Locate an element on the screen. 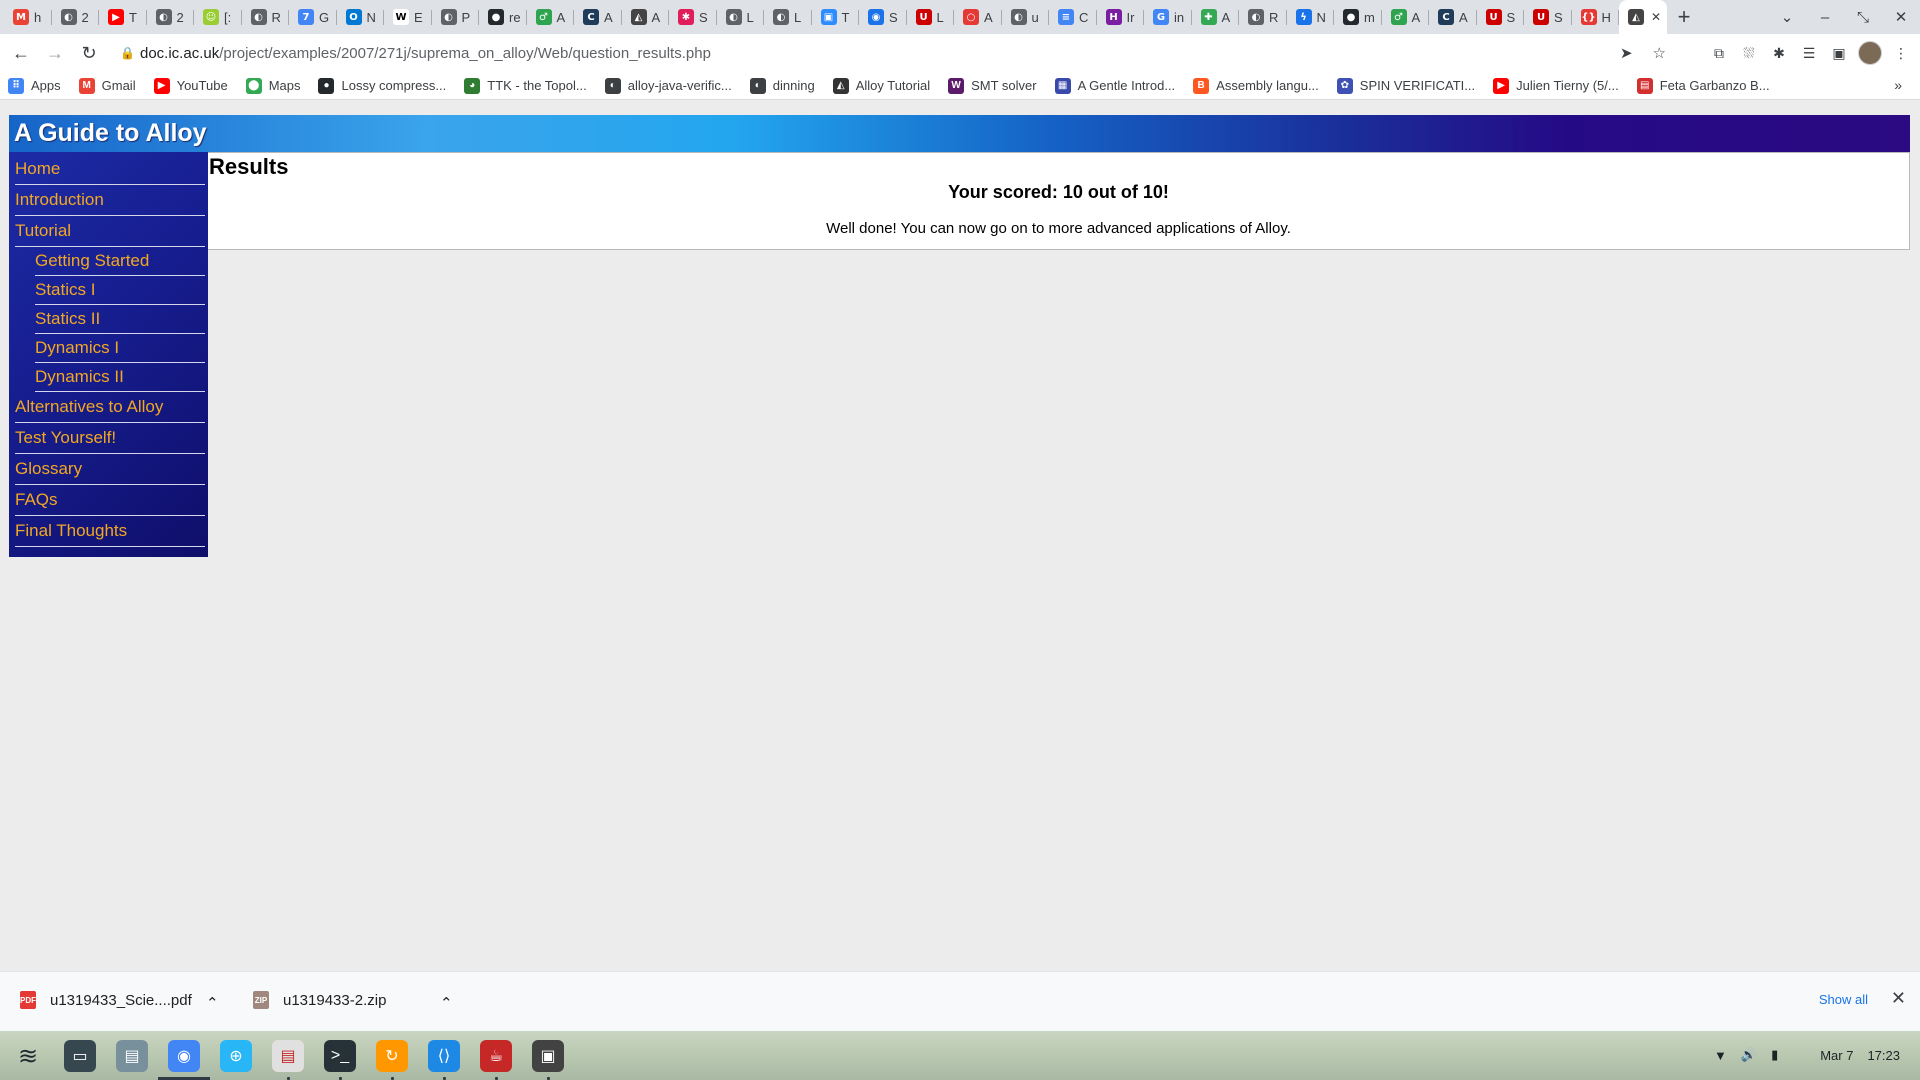 The width and height of the screenshot is (1920, 1080). launcher-icon: ≋ is located at coordinates (28, 1056).